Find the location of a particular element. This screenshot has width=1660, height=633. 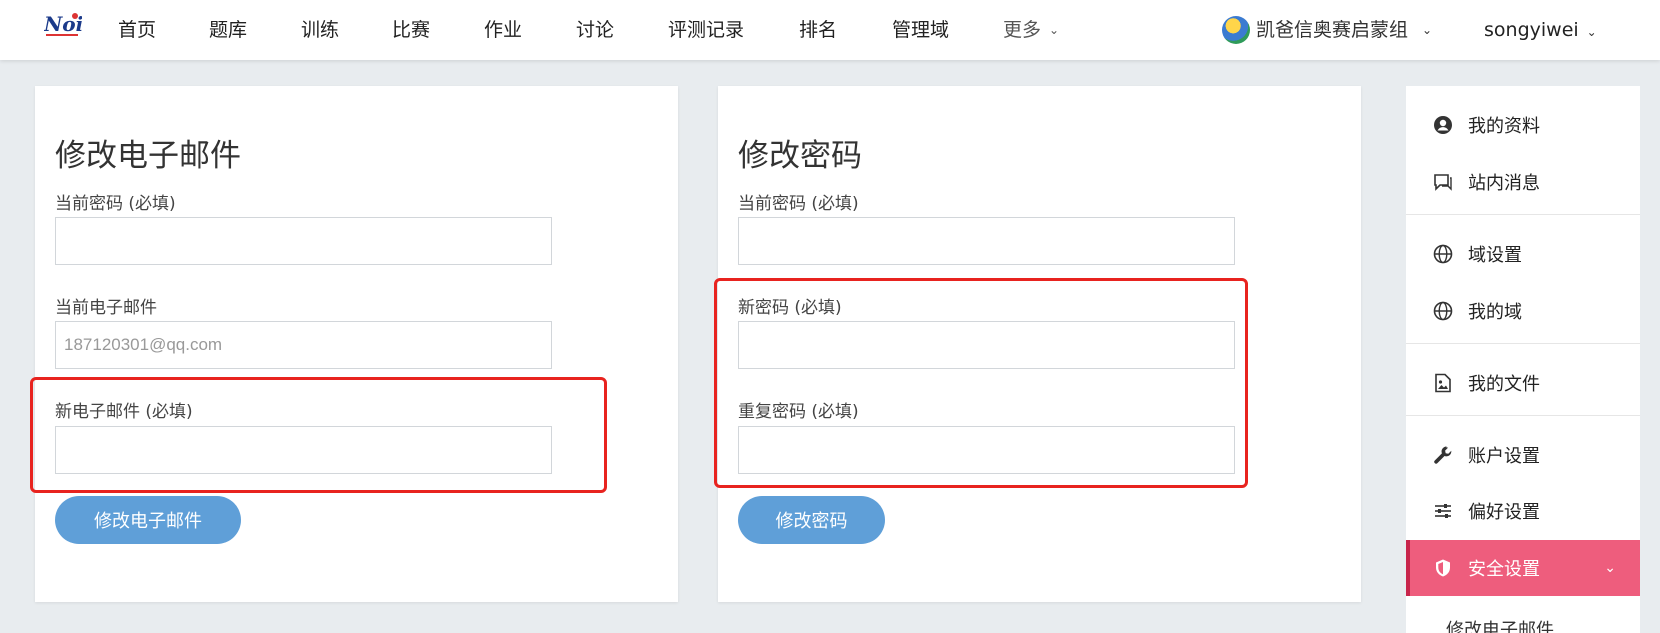

sidebar-item-preferences: 偏好设置 is located at coordinates (1523, 511).